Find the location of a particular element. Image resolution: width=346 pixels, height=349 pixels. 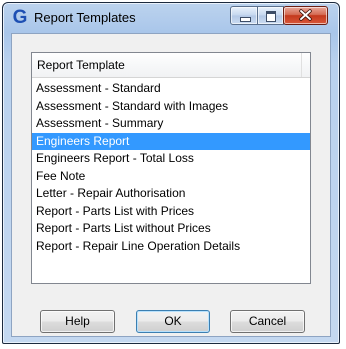

close-icon is located at coordinates (305, 15).